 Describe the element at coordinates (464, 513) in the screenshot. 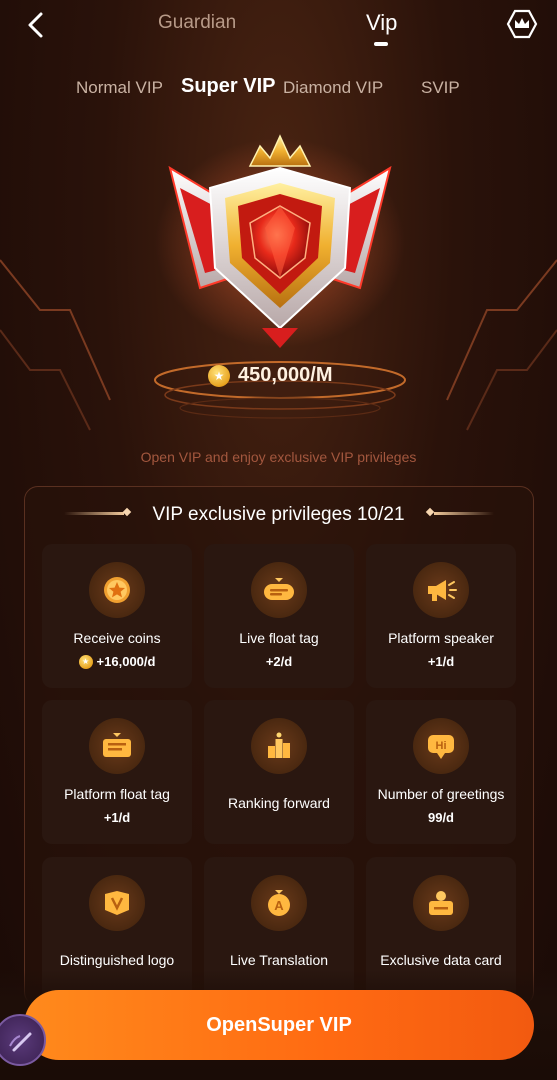

I see `title-decoration-right` at that location.